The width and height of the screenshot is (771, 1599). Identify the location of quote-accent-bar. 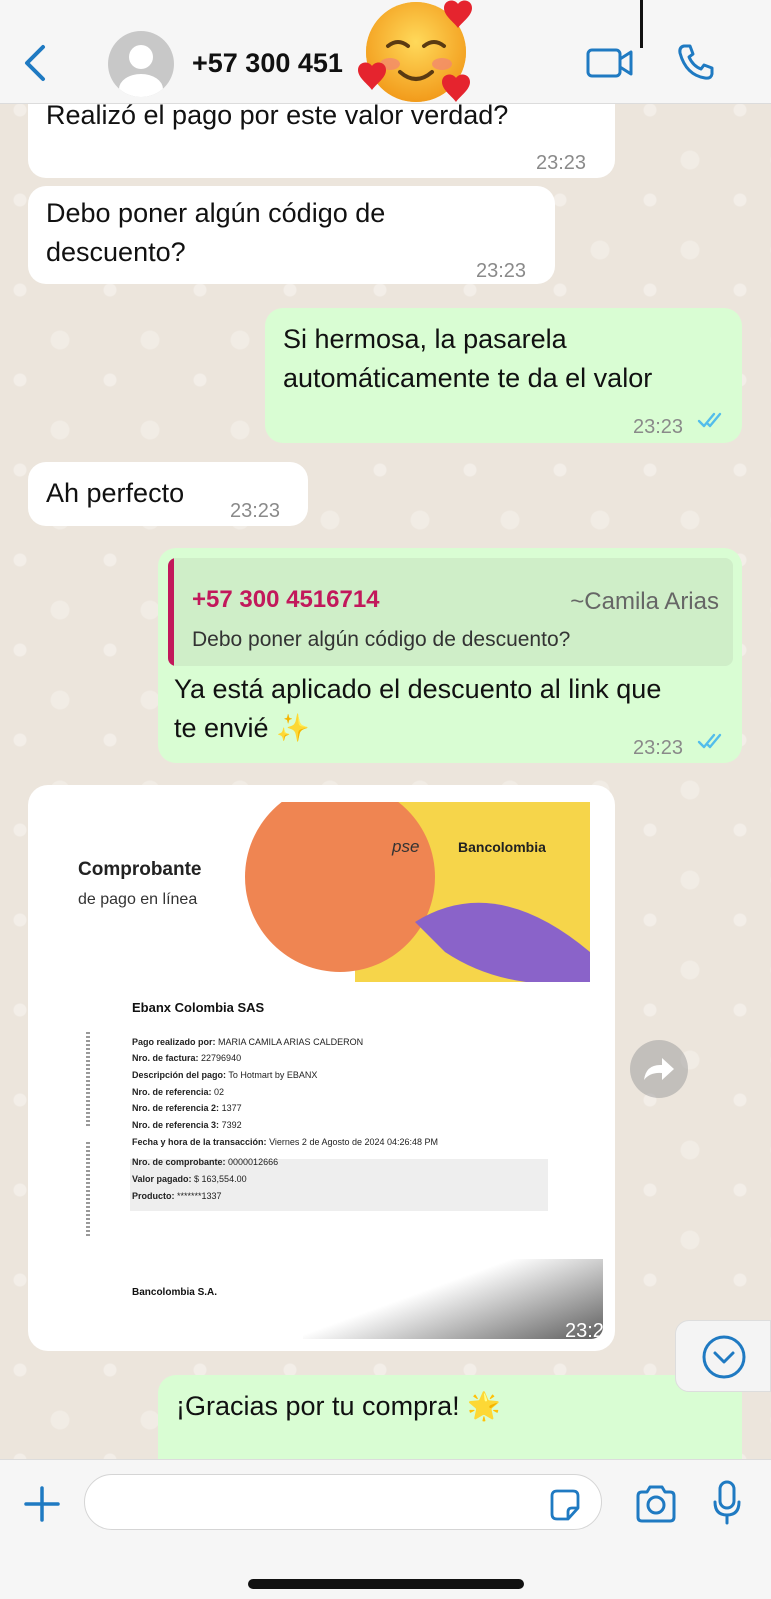
(171, 612).